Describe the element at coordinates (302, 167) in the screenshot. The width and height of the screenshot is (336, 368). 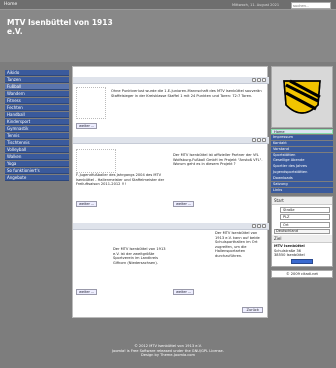
I see `right-nav-item: Sportler des Jahres` at that location.